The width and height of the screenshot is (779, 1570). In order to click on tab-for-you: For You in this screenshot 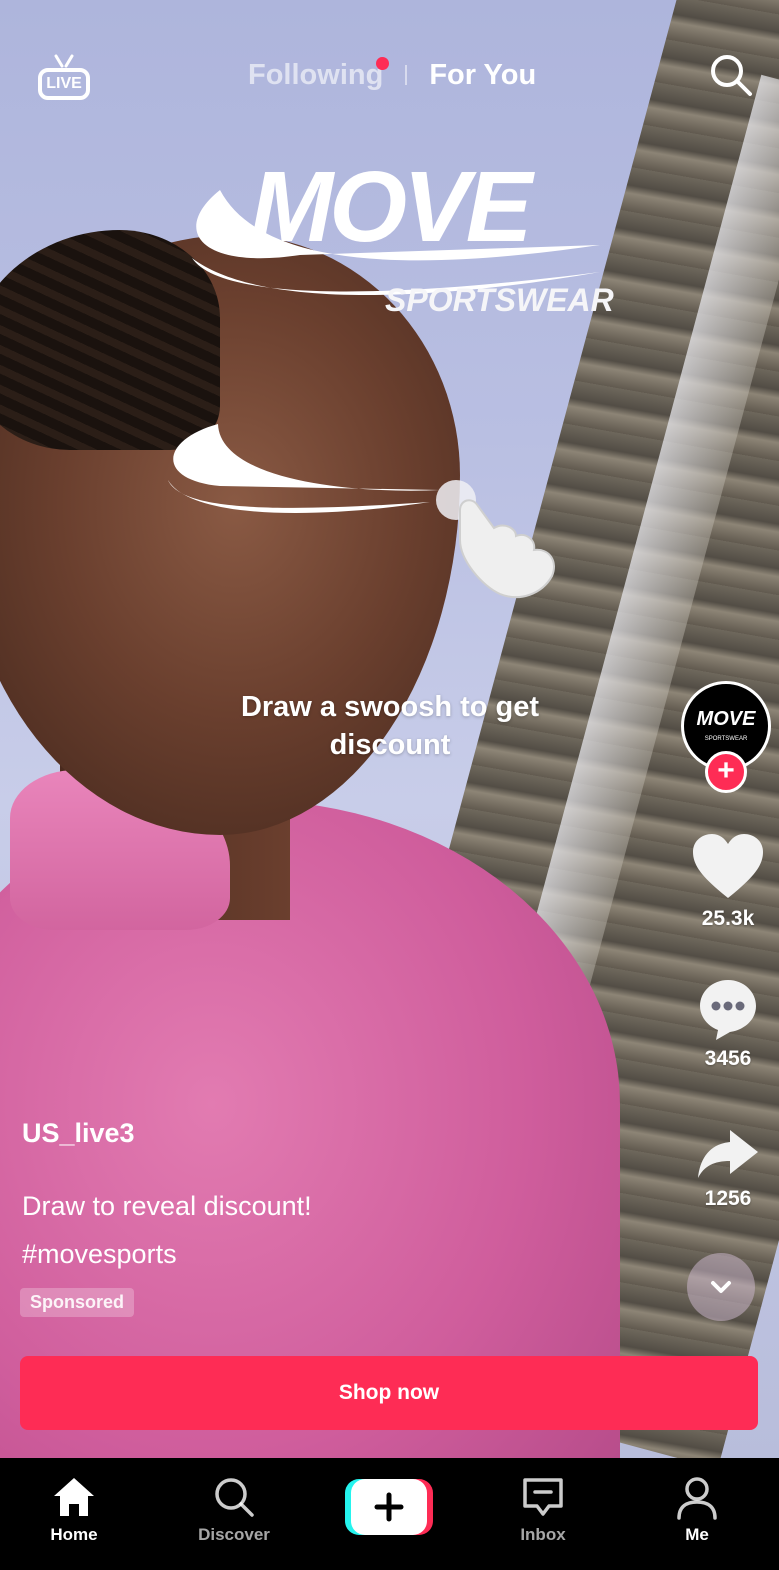, I will do `click(482, 75)`.